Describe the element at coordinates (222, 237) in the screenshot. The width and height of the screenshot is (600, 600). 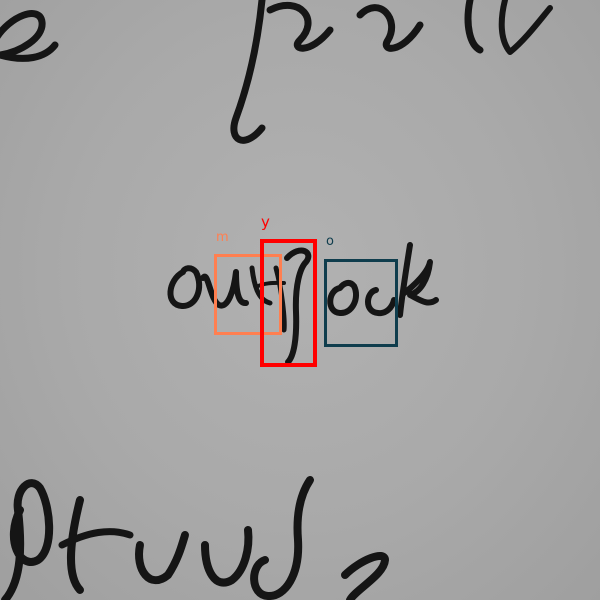
I see `bounding-box-label-m: m` at that location.